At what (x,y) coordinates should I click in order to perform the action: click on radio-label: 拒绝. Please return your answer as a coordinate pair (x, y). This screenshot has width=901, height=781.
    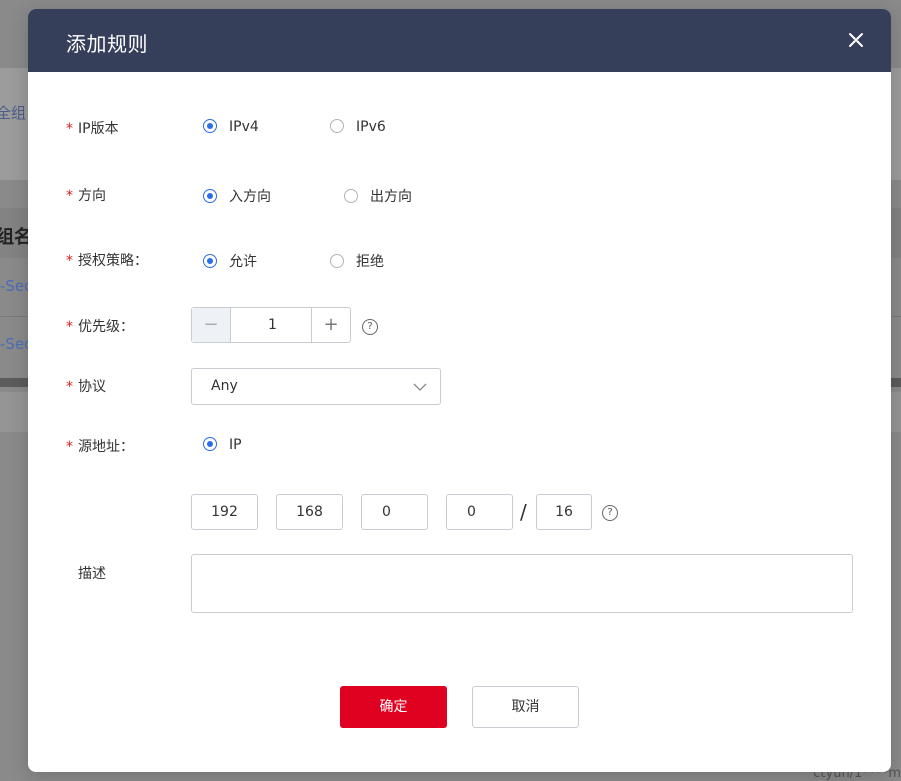
    Looking at the image, I should click on (370, 262).